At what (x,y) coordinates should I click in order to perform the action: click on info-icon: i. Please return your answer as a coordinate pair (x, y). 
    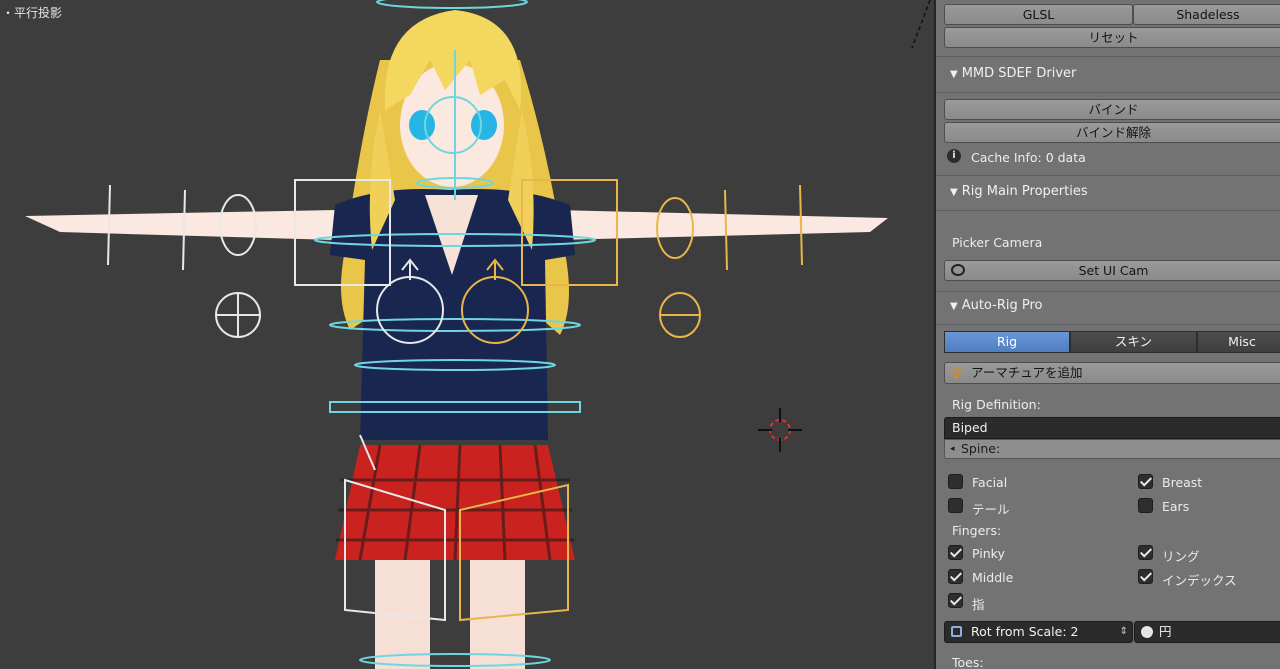
    Looking at the image, I should click on (954, 156).